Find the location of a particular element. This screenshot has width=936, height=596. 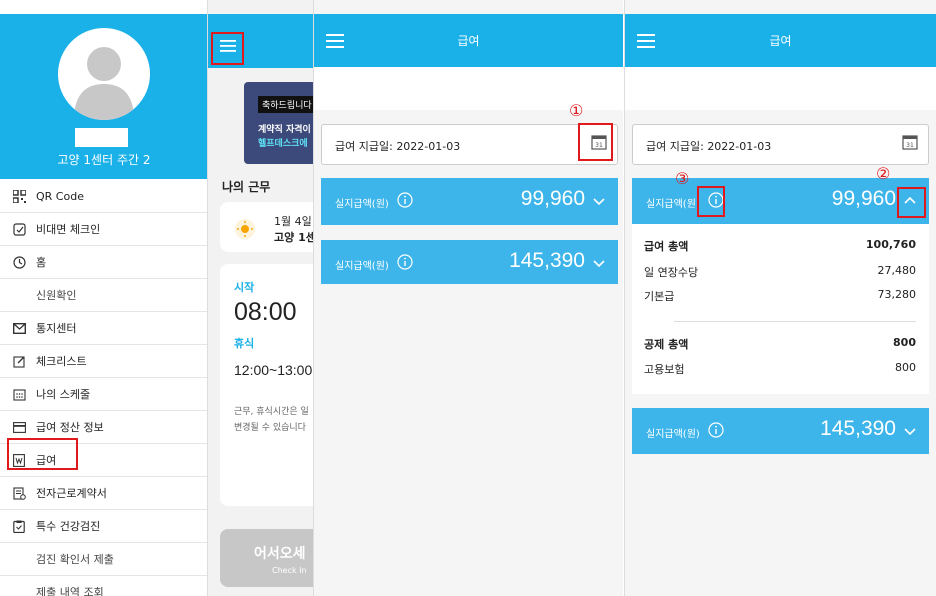

break-time: 12:00~13:00 is located at coordinates (273, 370).